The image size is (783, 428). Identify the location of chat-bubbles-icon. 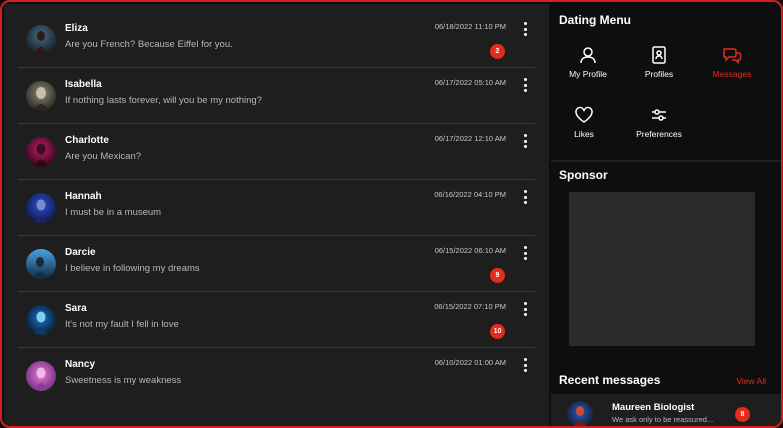
(732, 56).